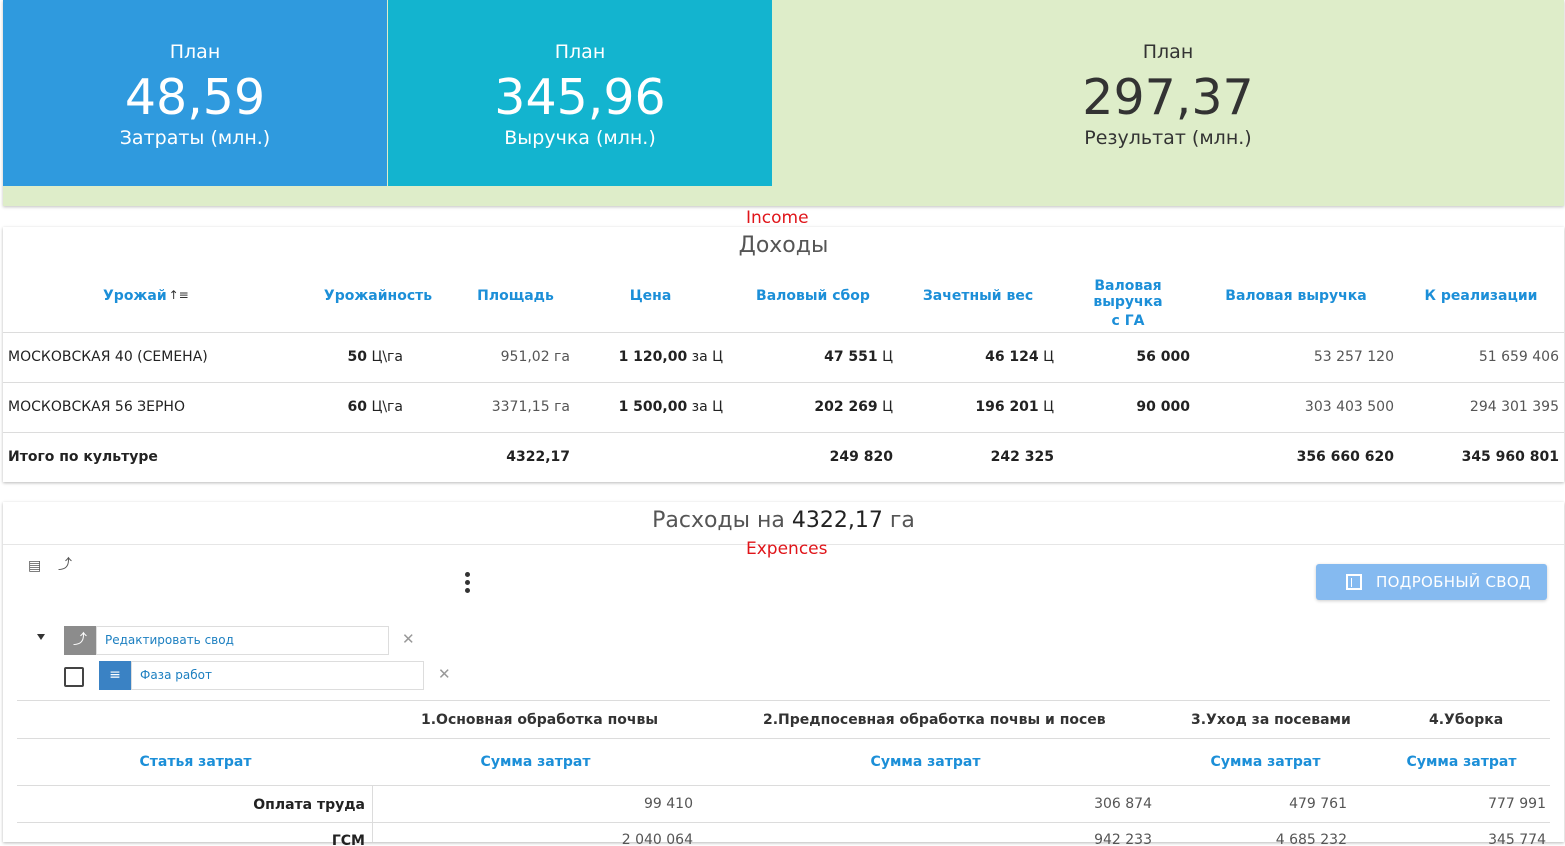 The width and height of the screenshot is (1565, 846). What do you see at coordinates (1518, 357) in the screenshot?
I see `cell-for-sale: 51 659 406` at bounding box center [1518, 357].